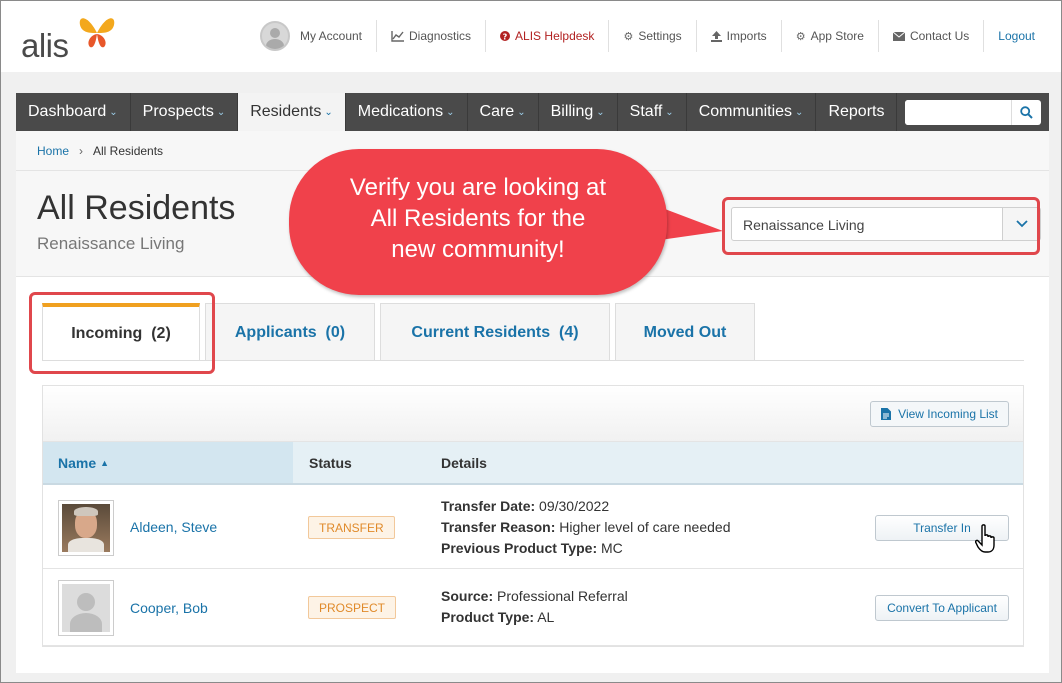  What do you see at coordinates (67, 111) in the screenshot?
I see `nav-dashboard-label: Dashboard` at bounding box center [67, 111].